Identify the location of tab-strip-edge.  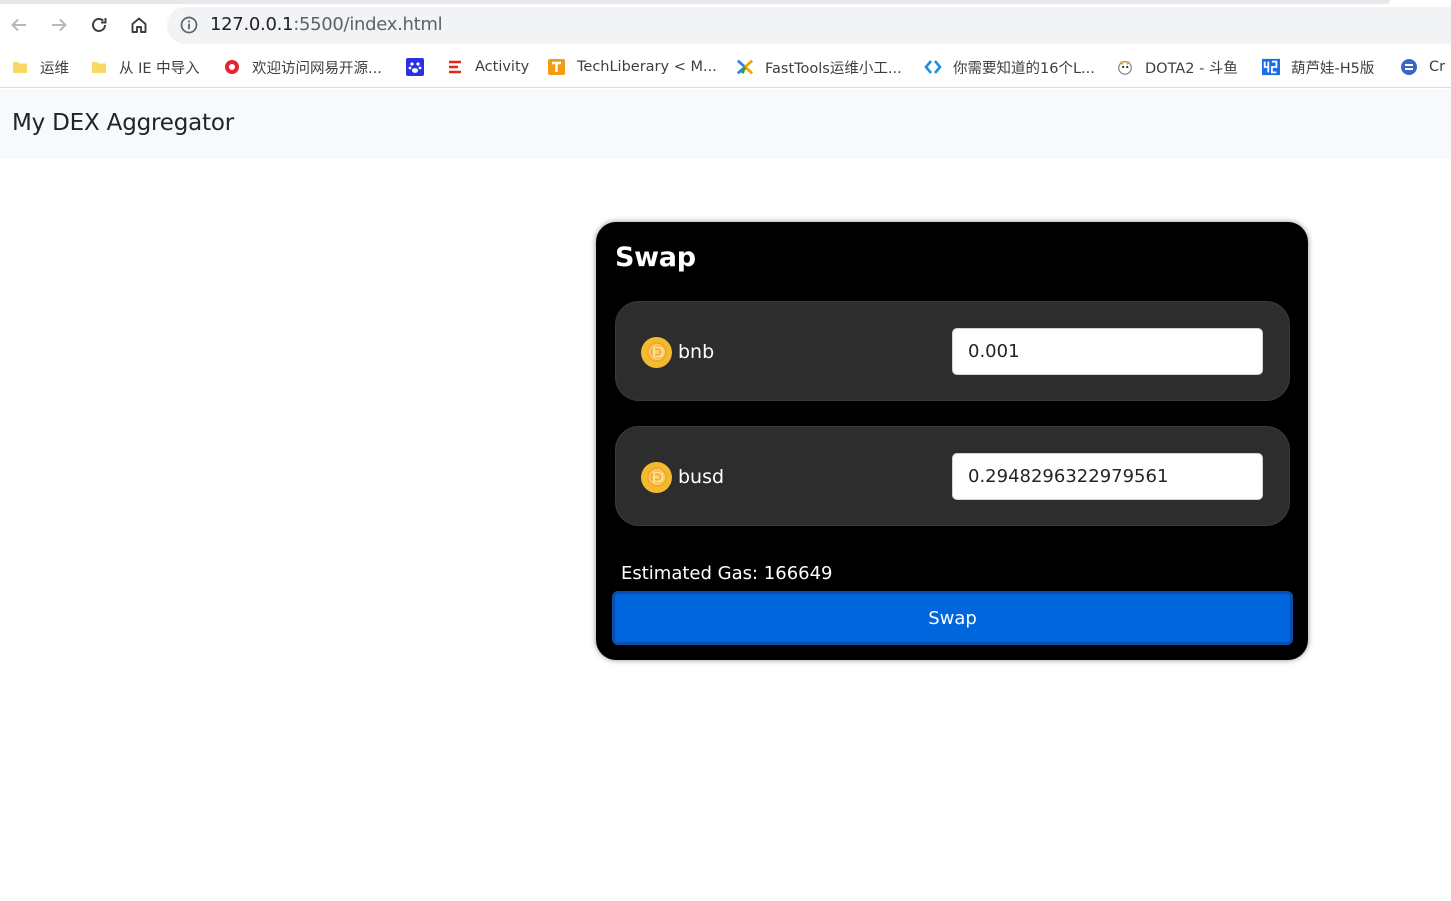
(695, 2).